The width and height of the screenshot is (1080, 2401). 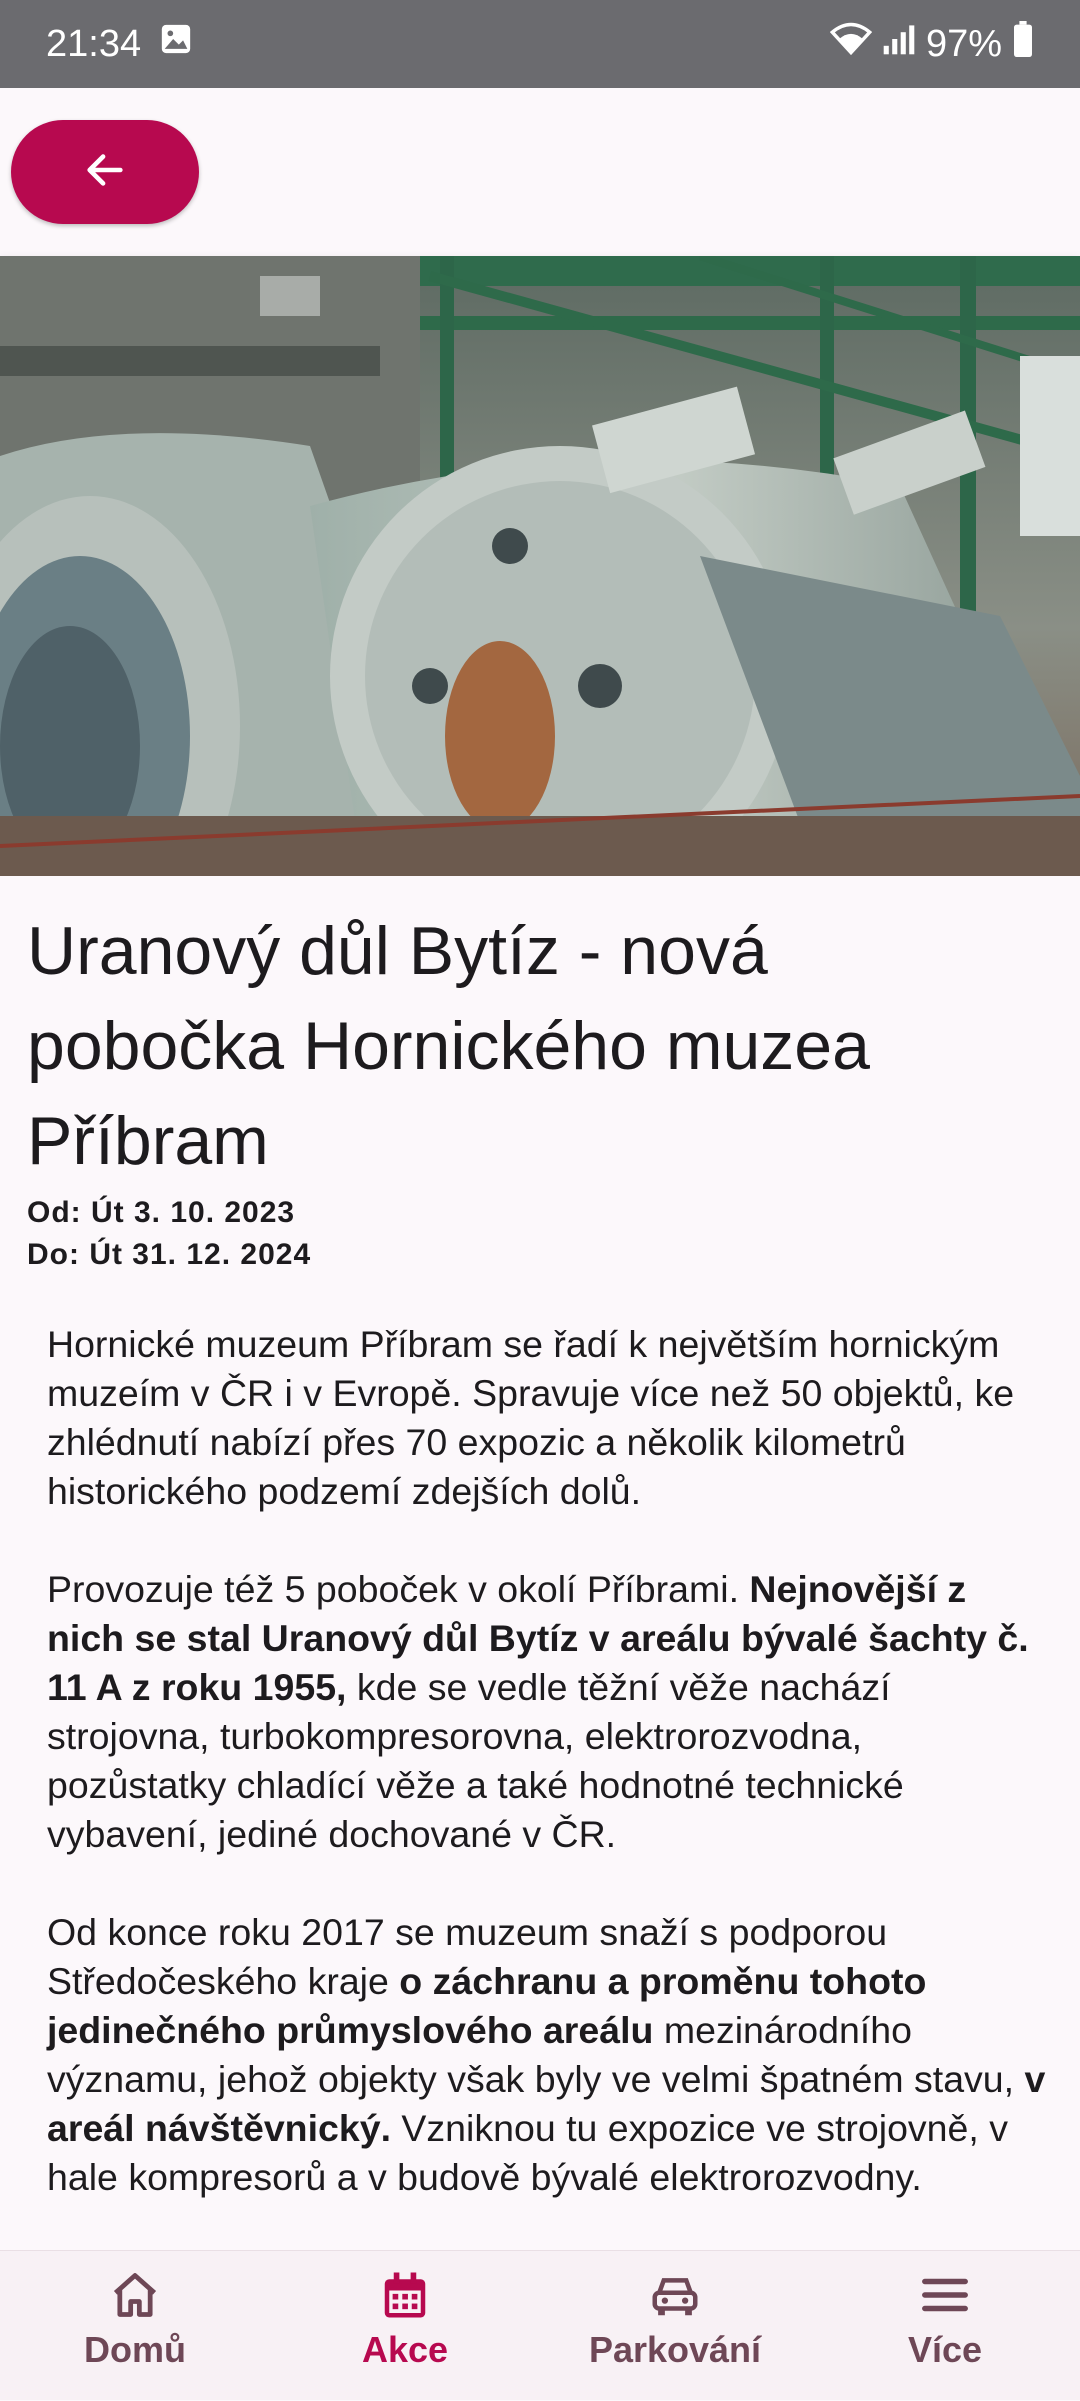 What do you see at coordinates (405, 2295) in the screenshot?
I see `calendar-icon` at bounding box center [405, 2295].